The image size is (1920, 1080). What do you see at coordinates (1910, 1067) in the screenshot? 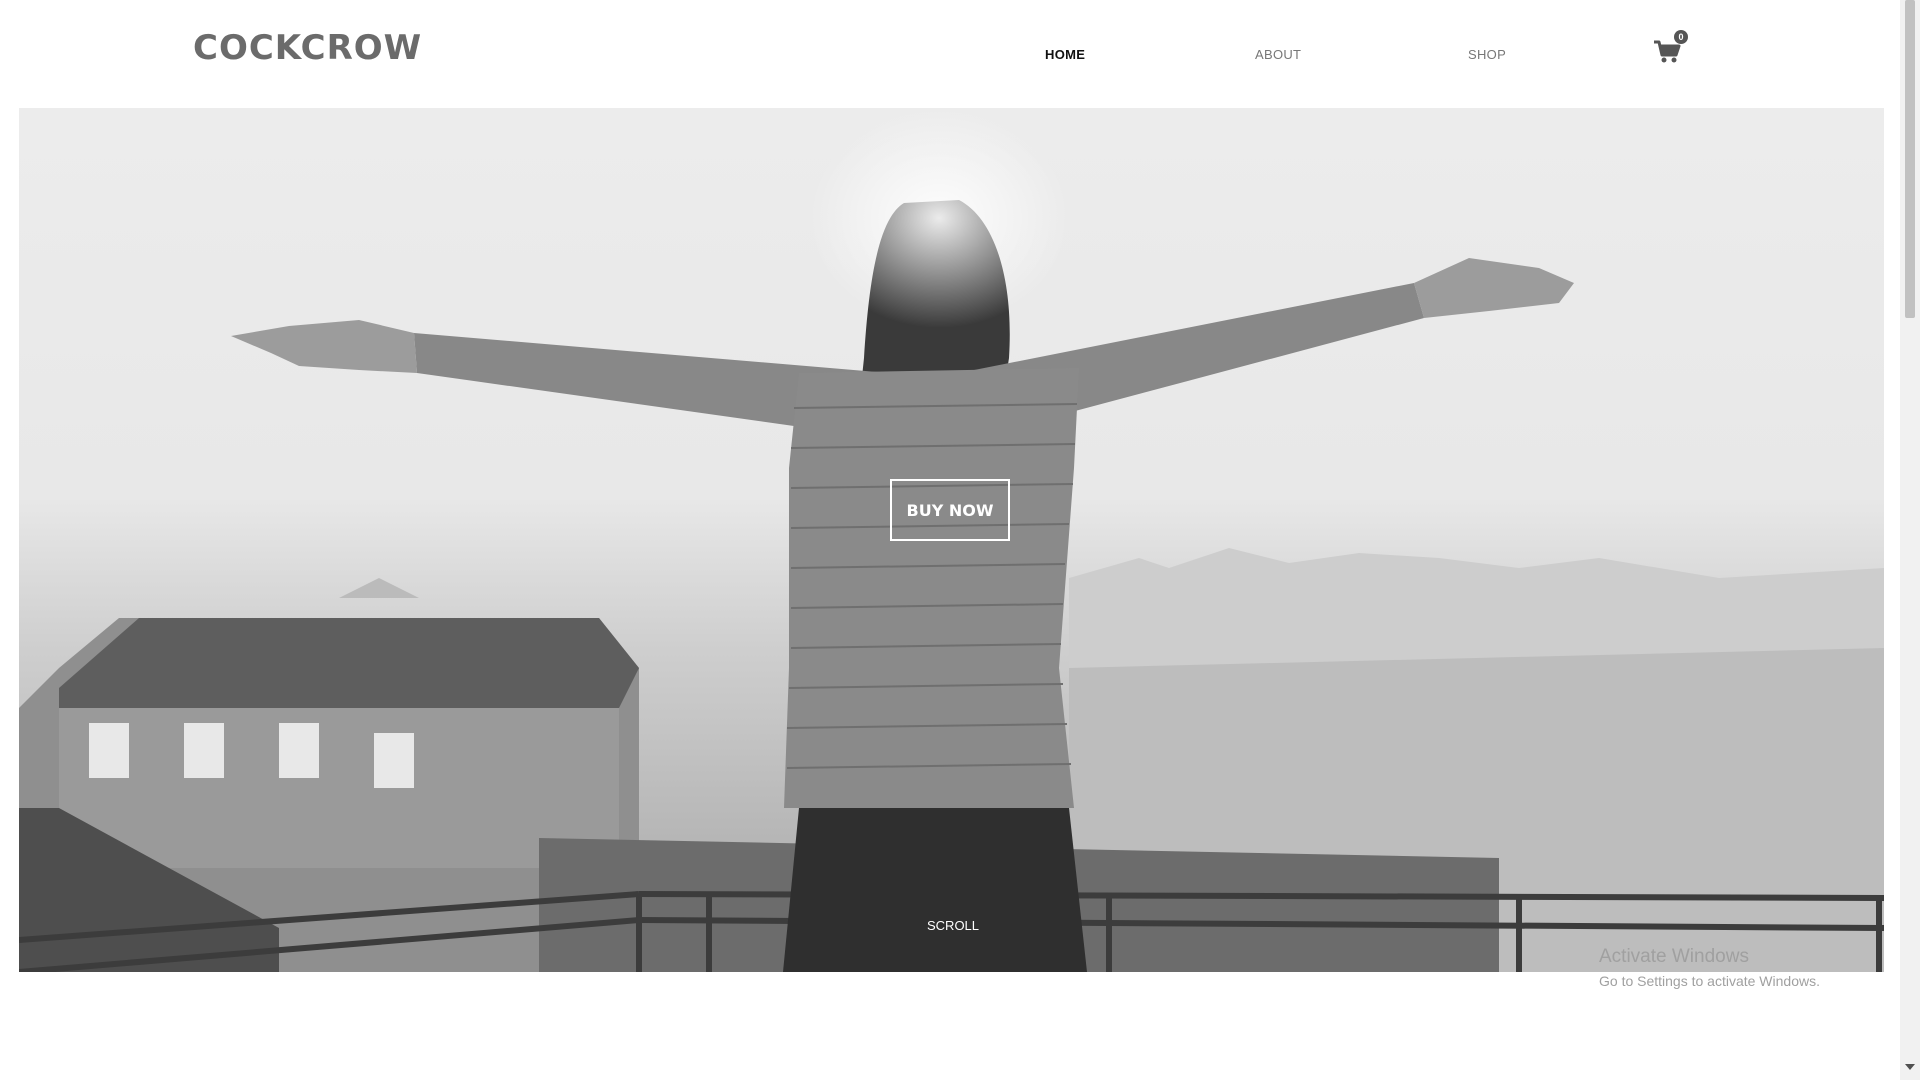
I see `scroll-down-arrow-icon` at bounding box center [1910, 1067].